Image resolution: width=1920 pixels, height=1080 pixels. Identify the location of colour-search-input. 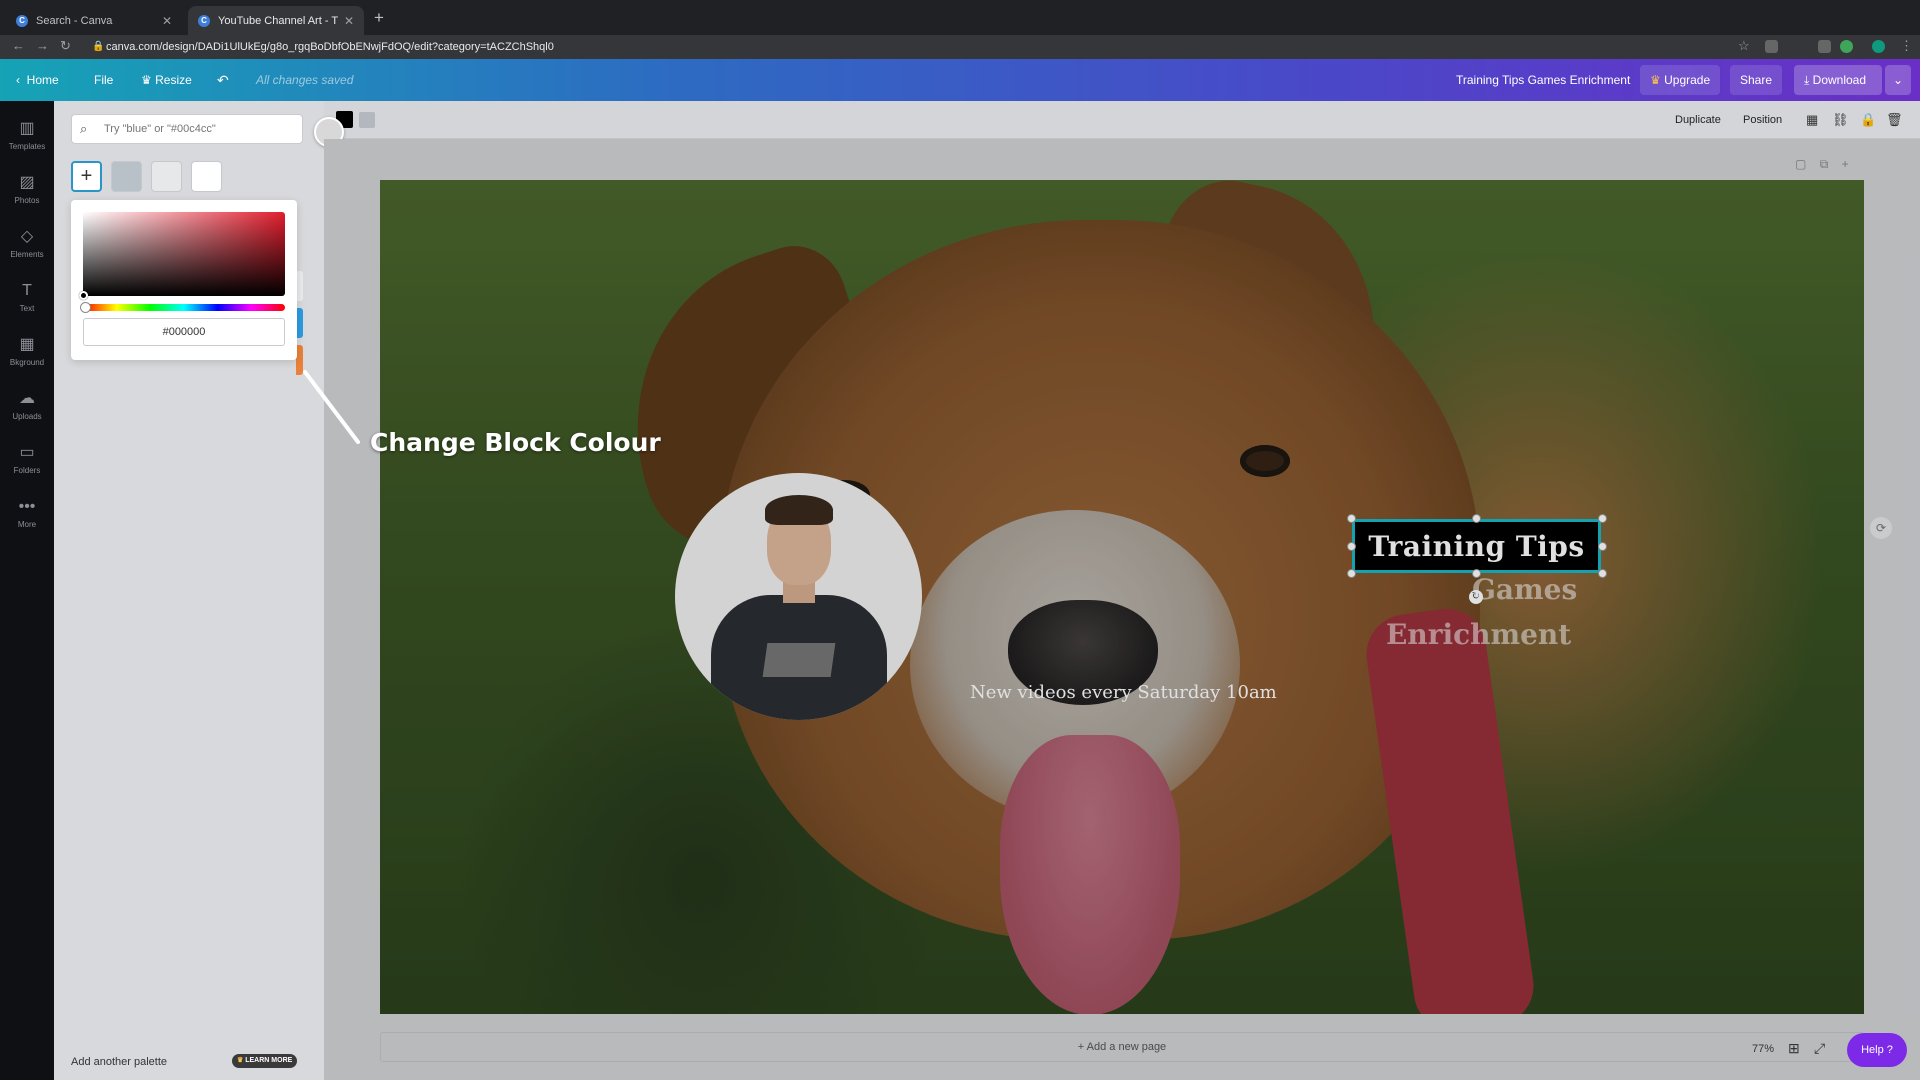
(199, 129).